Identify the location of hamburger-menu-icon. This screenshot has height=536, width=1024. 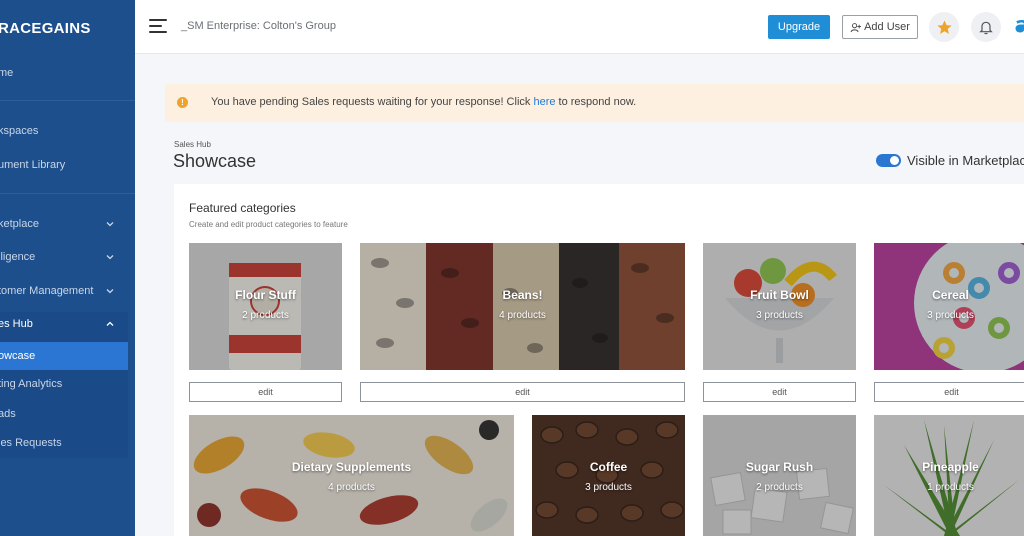
(159, 26).